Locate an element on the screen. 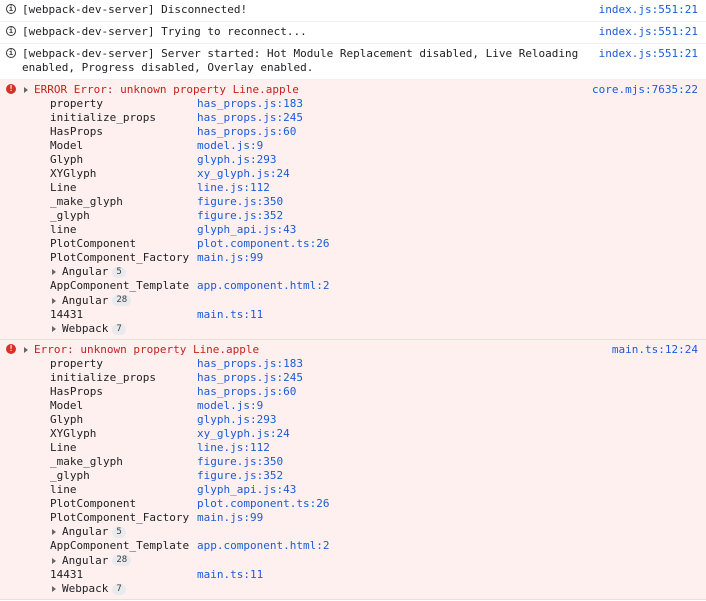 The width and height of the screenshot is (706, 601). stack-frame-function: Model is located at coordinates (67, 405).